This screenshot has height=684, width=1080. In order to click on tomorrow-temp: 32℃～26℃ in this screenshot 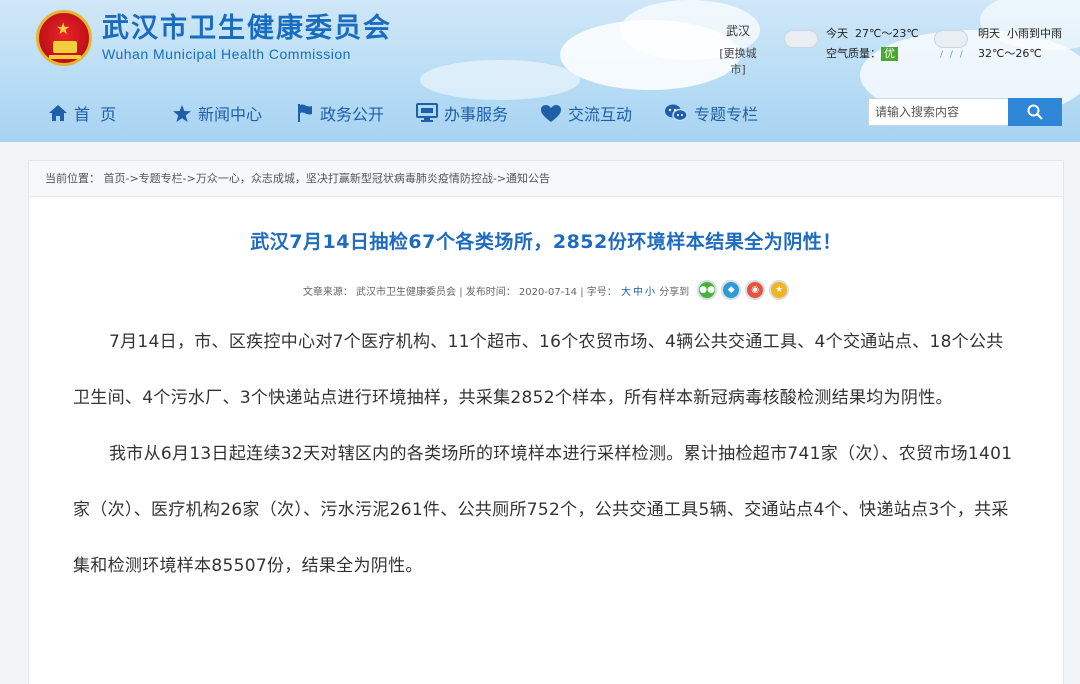, I will do `click(1010, 53)`.